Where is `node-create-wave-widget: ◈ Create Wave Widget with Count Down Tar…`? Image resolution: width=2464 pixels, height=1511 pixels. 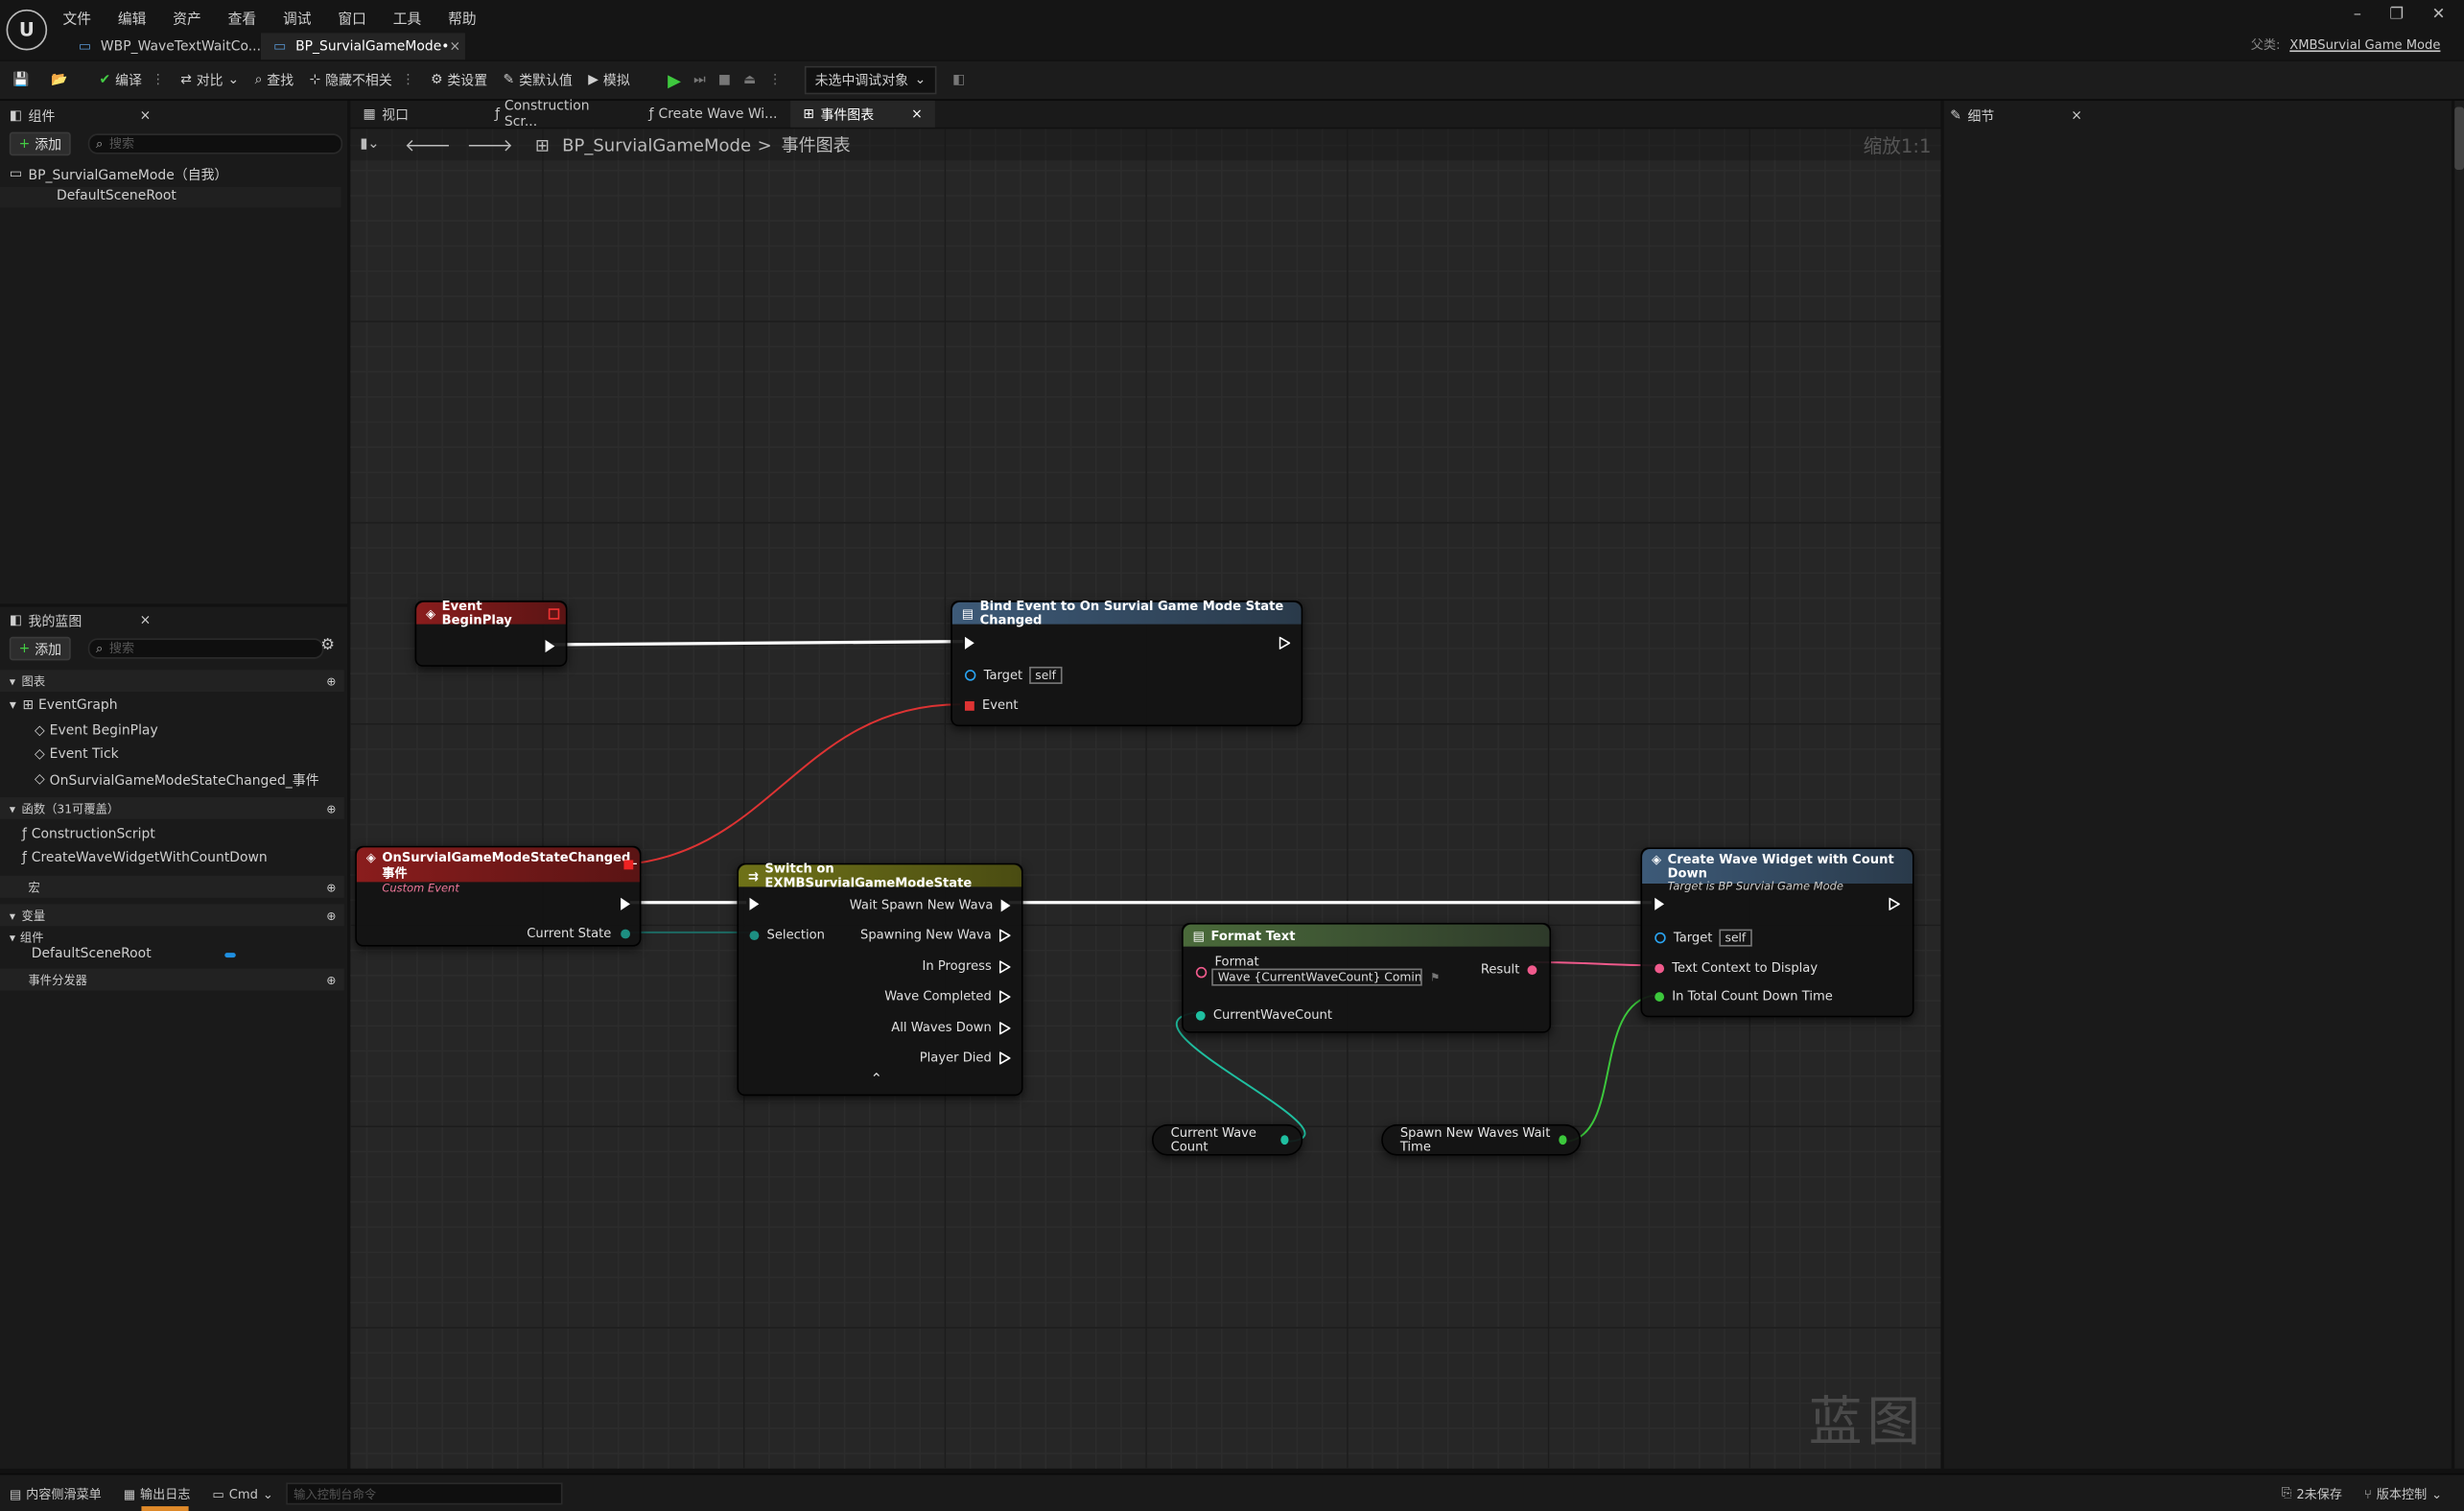 node-create-wave-widget: ◈ Create Wave Widget with Count Down Tar… is located at coordinates (1777, 932).